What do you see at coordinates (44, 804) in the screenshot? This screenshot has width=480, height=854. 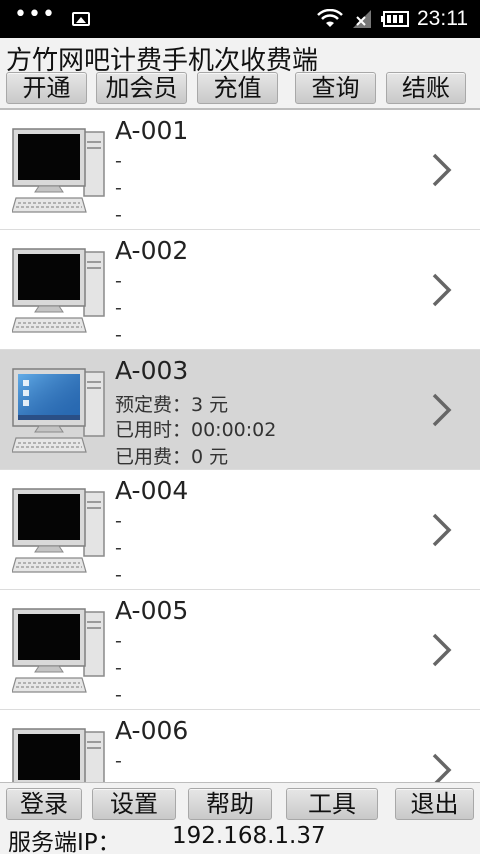 I see `login-button: 登录` at bounding box center [44, 804].